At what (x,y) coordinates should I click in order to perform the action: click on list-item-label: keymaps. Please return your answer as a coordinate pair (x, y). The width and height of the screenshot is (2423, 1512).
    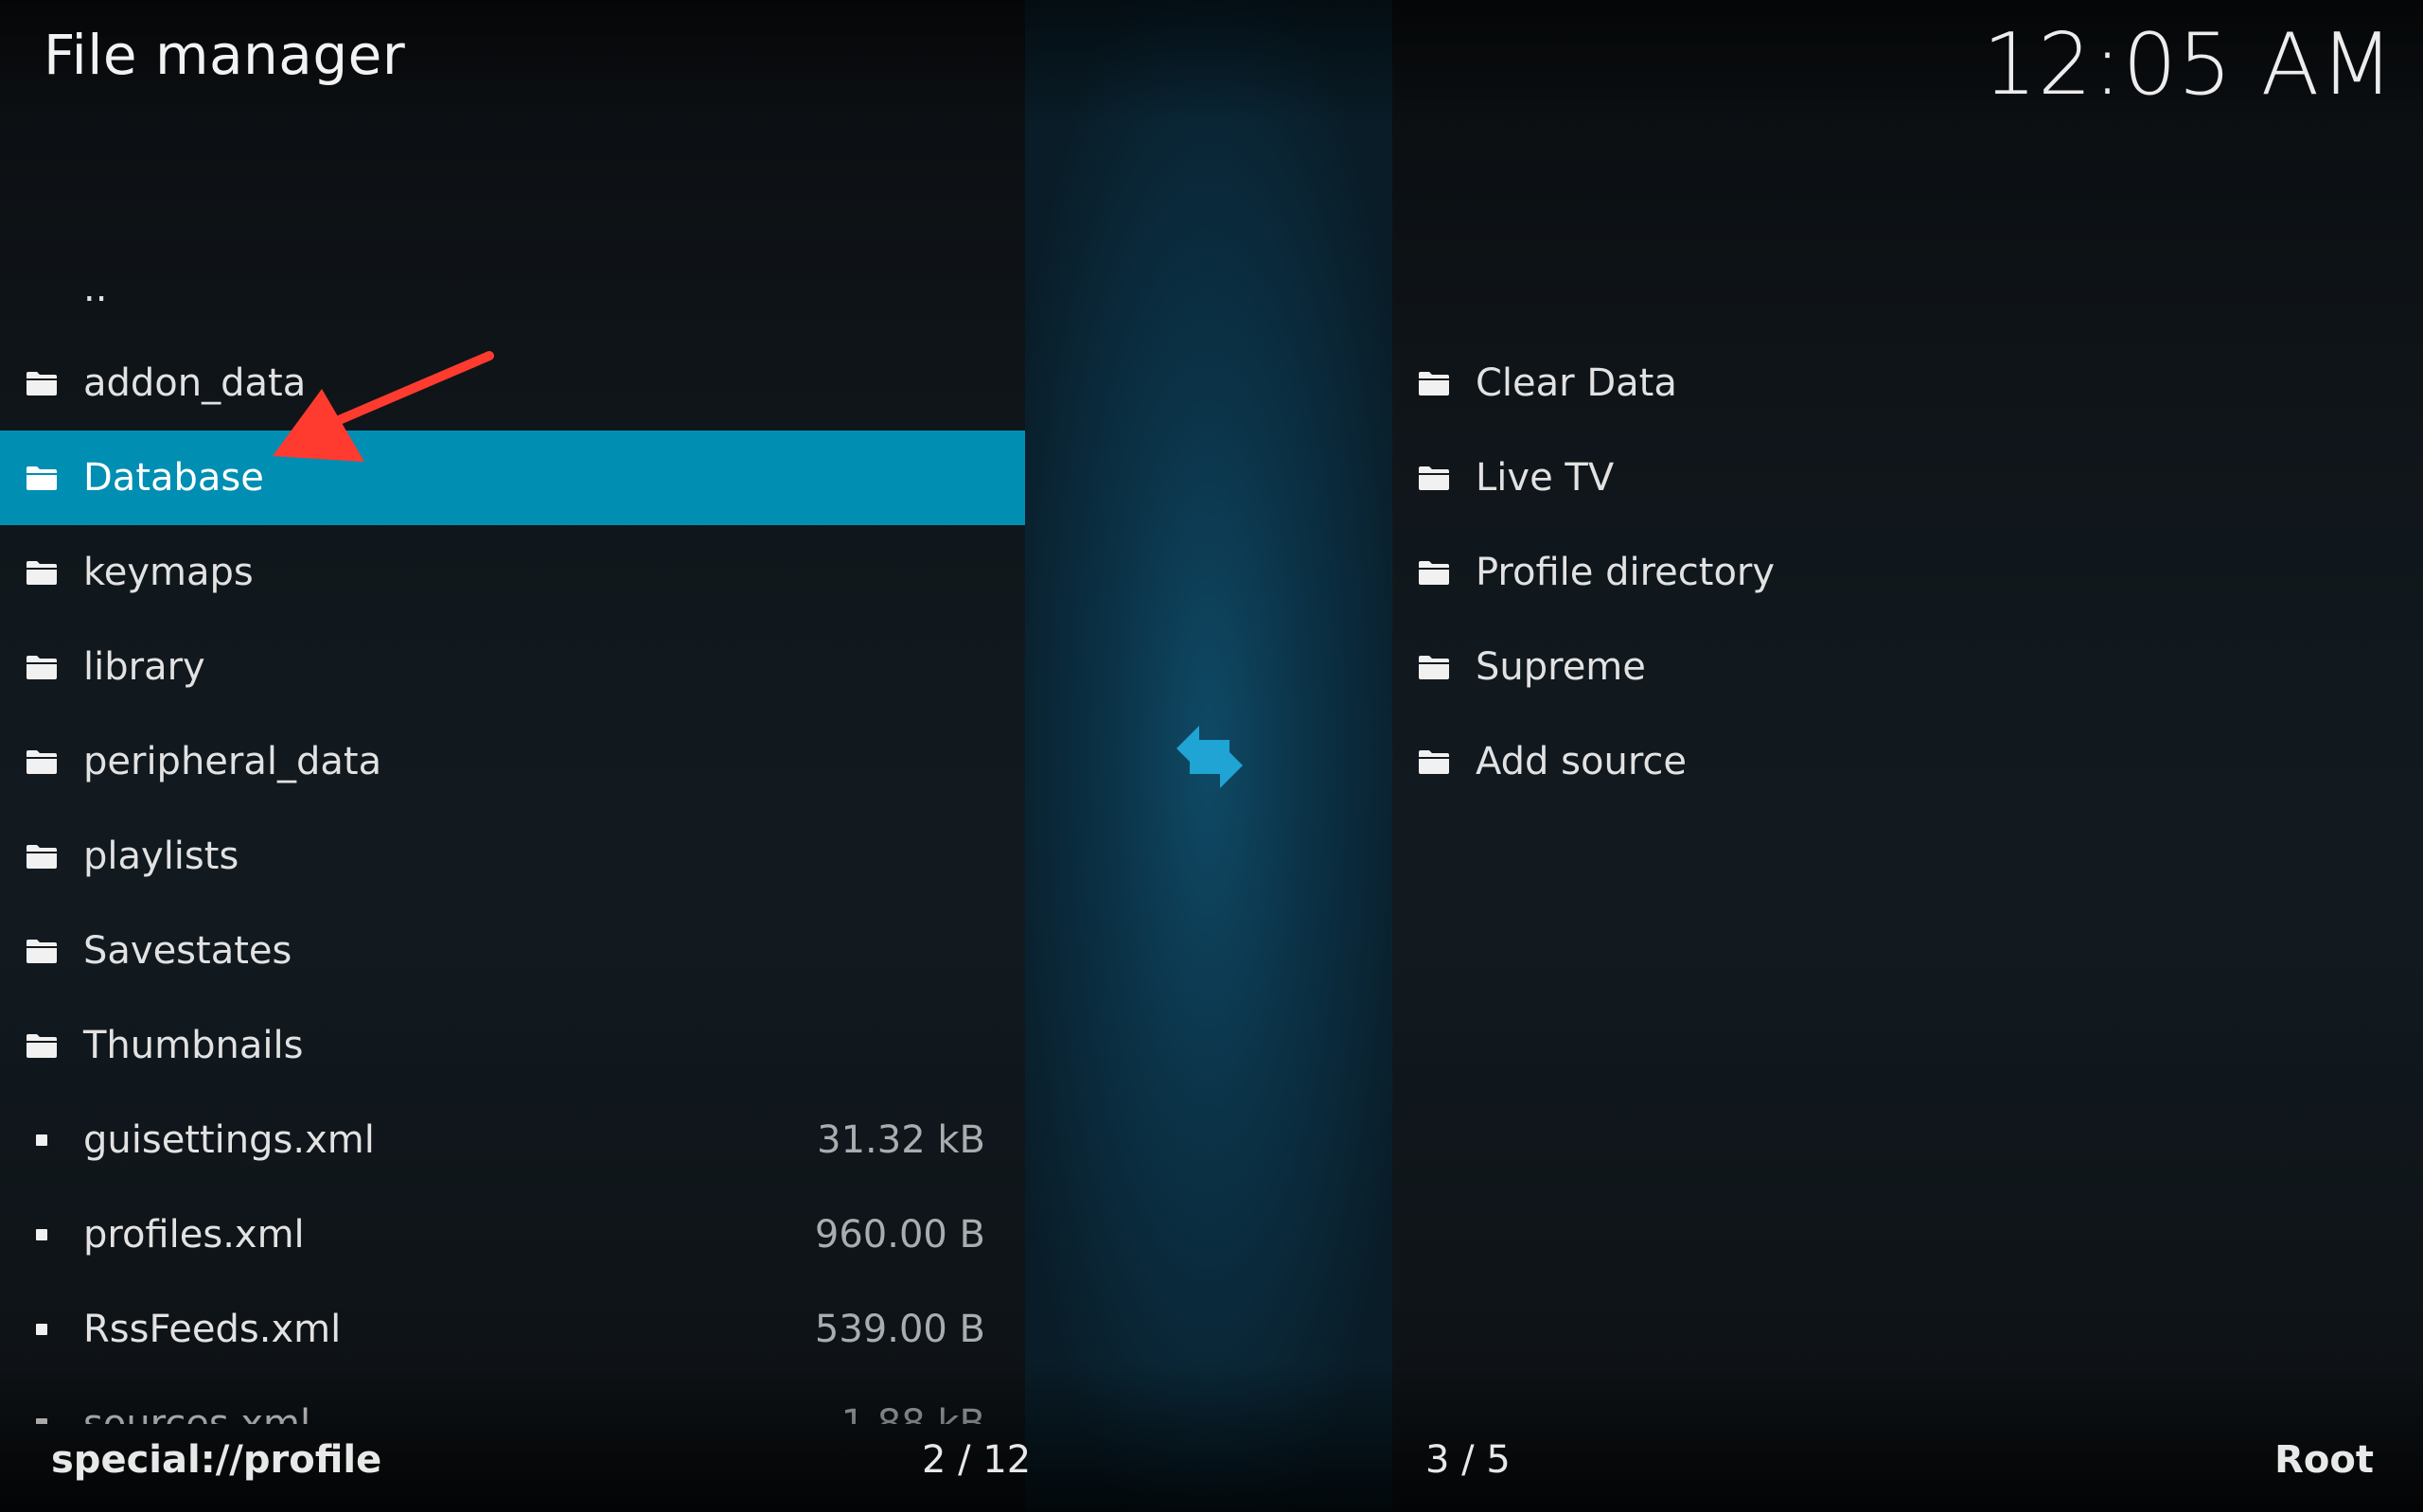
    Looking at the image, I should click on (168, 573).